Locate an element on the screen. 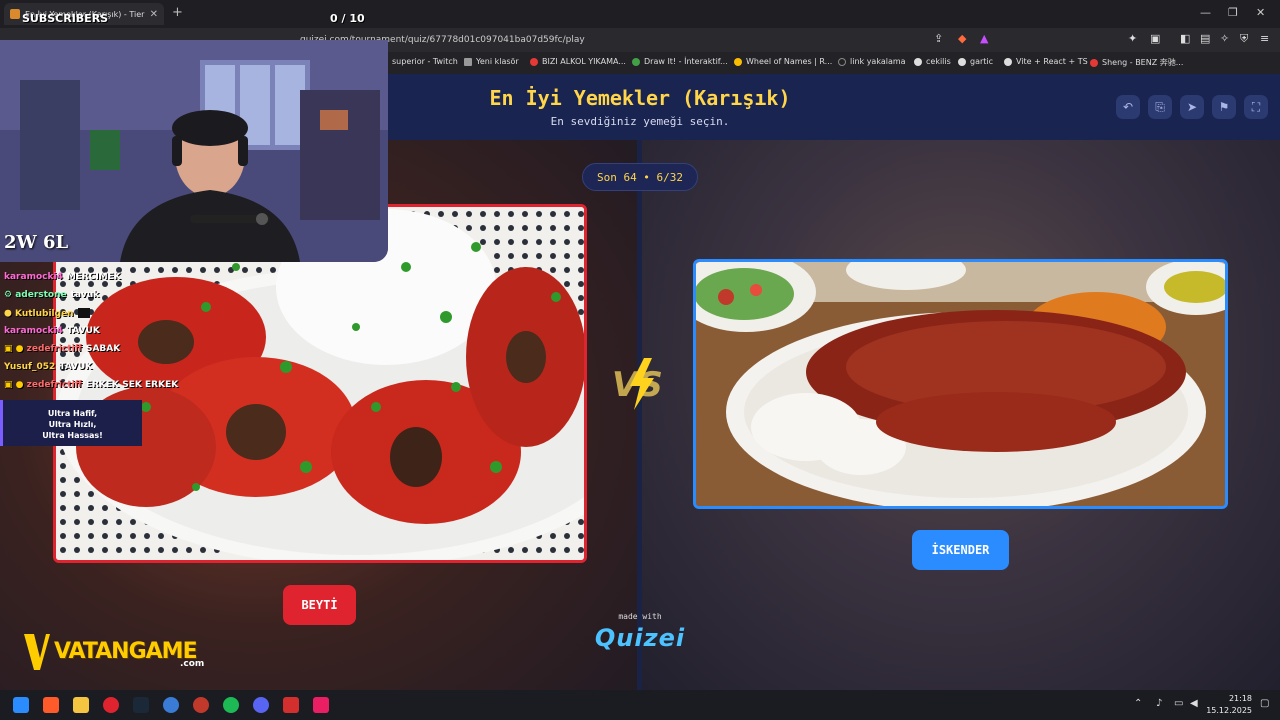 Image resolution: width=1280 pixels, height=720 pixels. chat-text: SABAK is located at coordinates (103, 349).